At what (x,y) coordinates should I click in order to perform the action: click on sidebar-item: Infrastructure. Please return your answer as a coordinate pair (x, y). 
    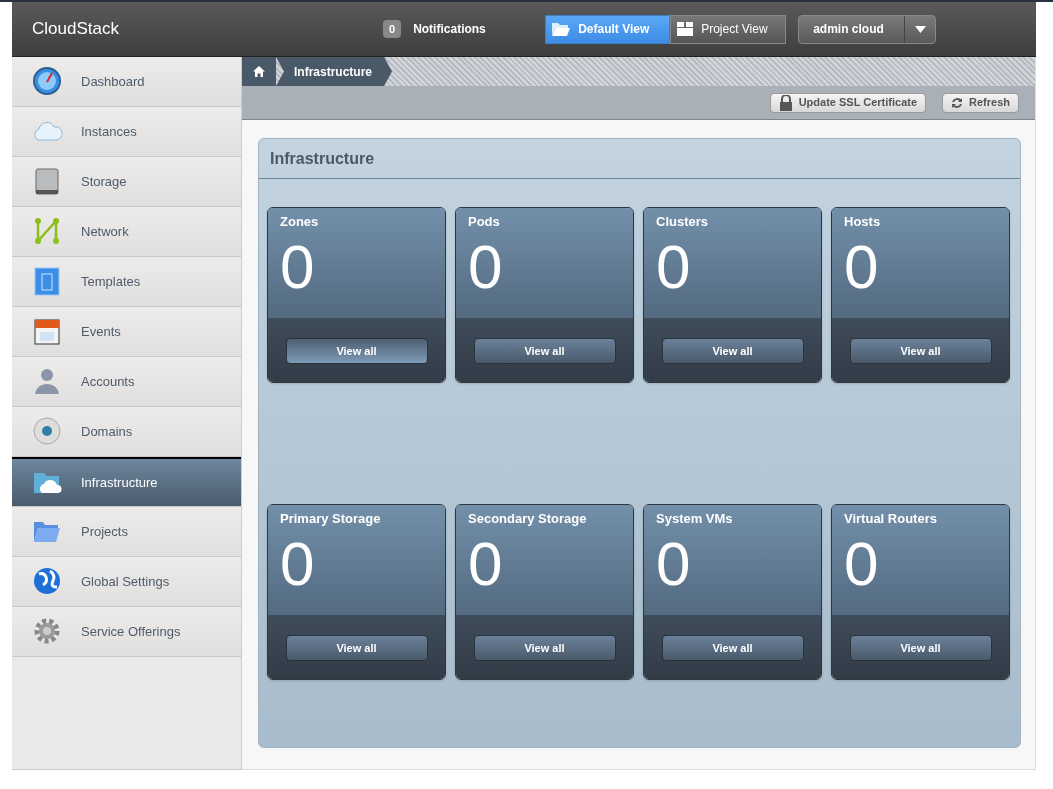
    Looking at the image, I should click on (126, 482).